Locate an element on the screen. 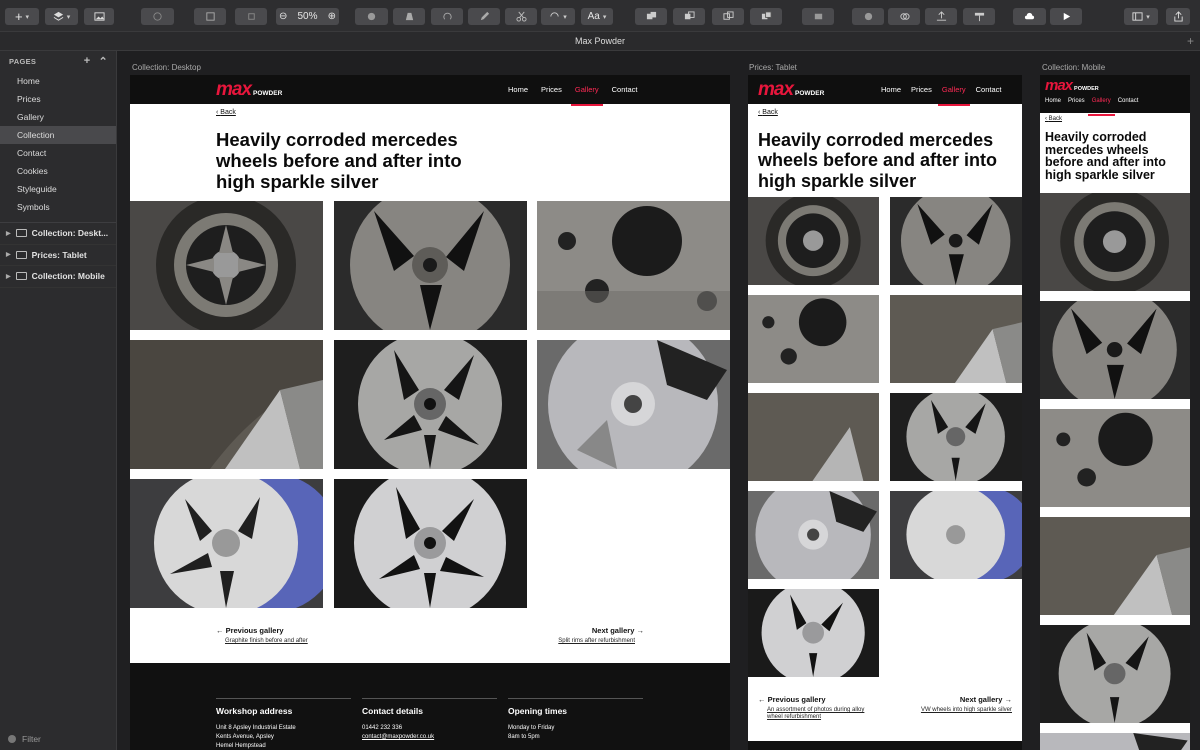  export-layer-button is located at coordinates (941, 16).